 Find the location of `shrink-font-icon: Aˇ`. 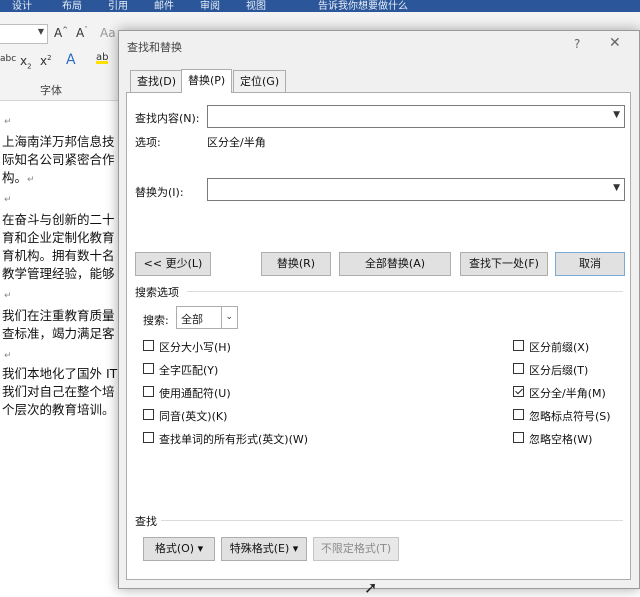

shrink-font-icon: Aˇ is located at coordinates (82, 33).